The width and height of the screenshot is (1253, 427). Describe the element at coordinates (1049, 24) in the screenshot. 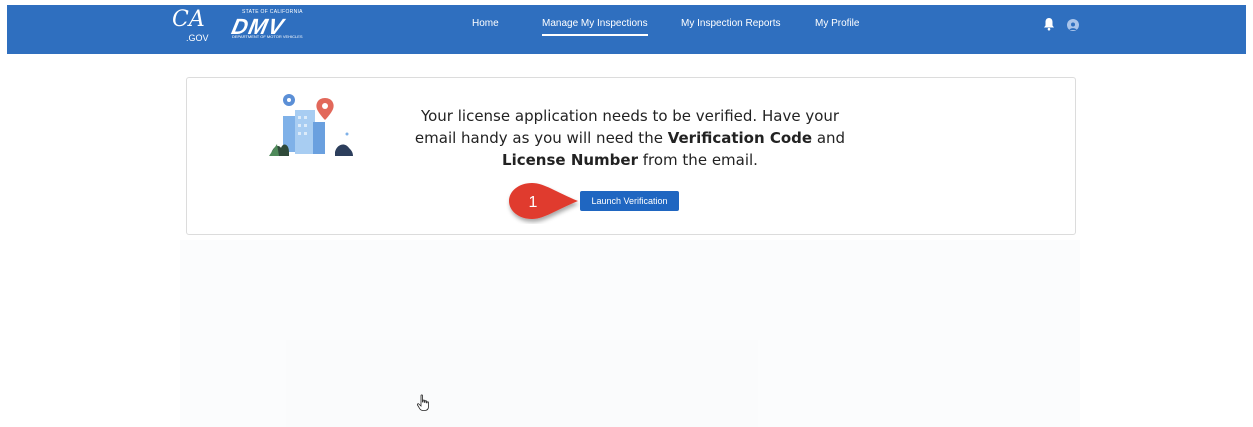

I see `bell-icon` at that location.